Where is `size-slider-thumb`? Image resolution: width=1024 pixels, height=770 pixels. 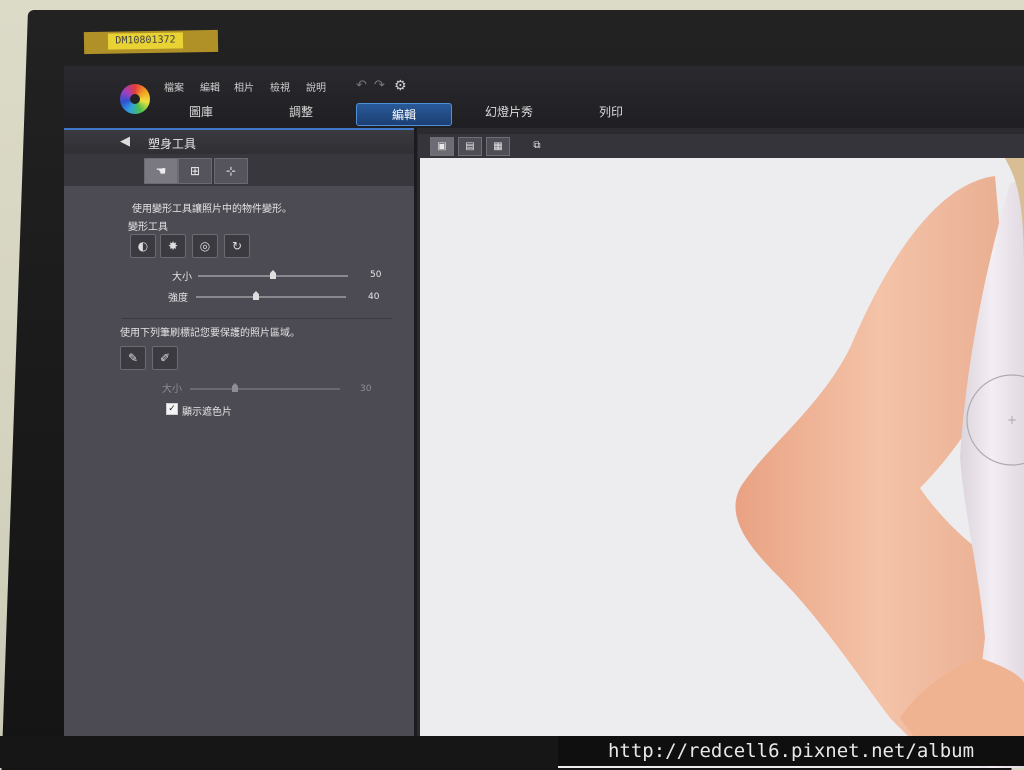
size-slider-thumb is located at coordinates (273, 274).